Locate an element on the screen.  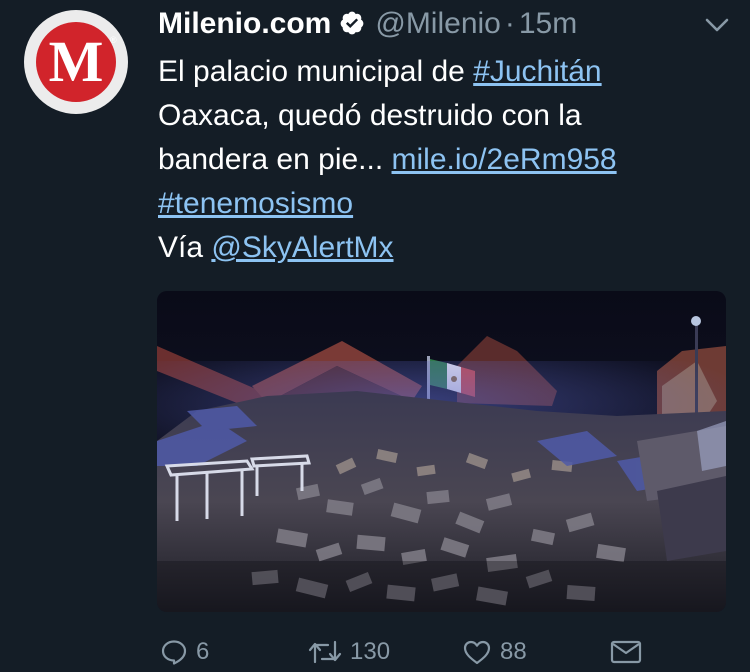
tweet-text-segment: Vía is located at coordinates (185, 247).